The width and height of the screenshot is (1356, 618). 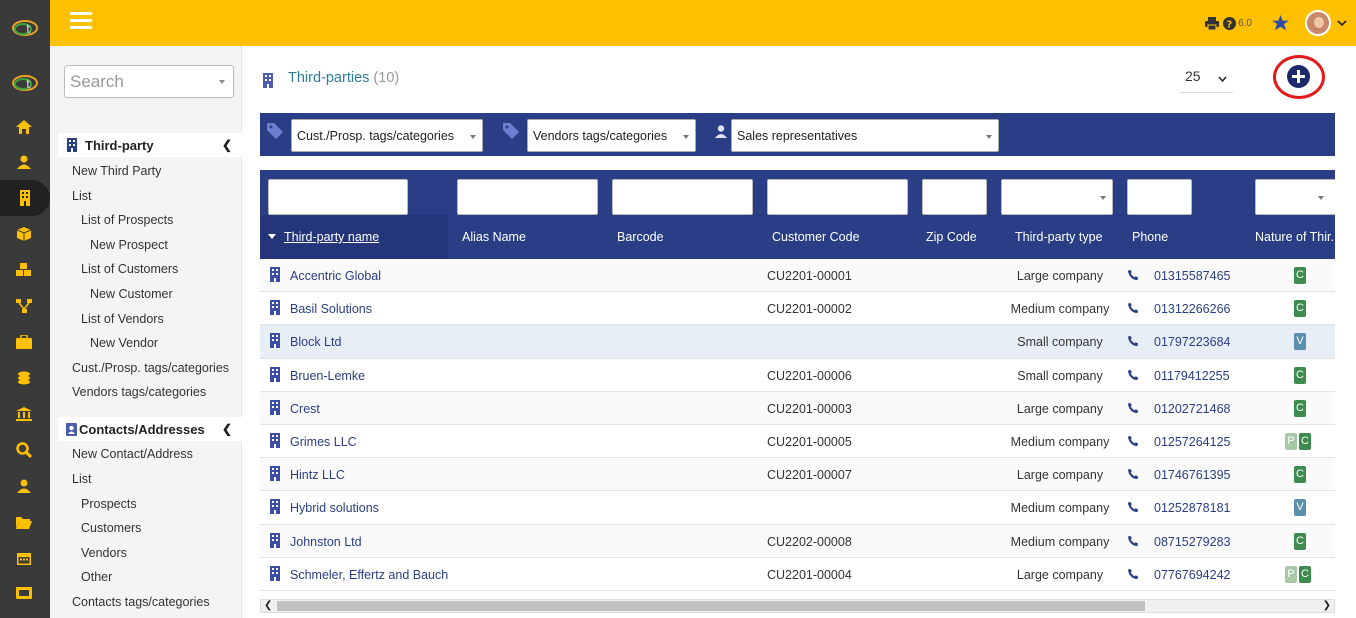 I want to click on filter-nature-select, so click(x=1295, y=197).